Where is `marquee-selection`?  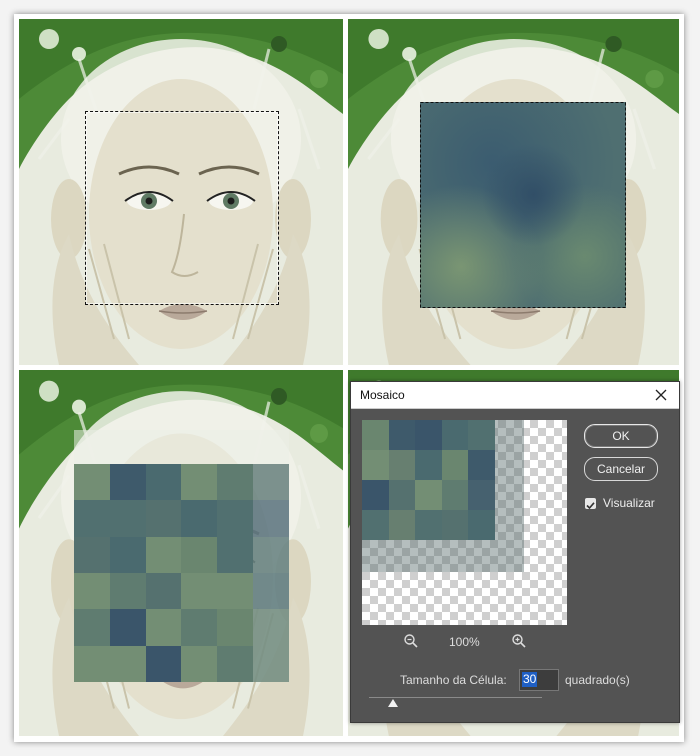
marquee-selection is located at coordinates (182, 208).